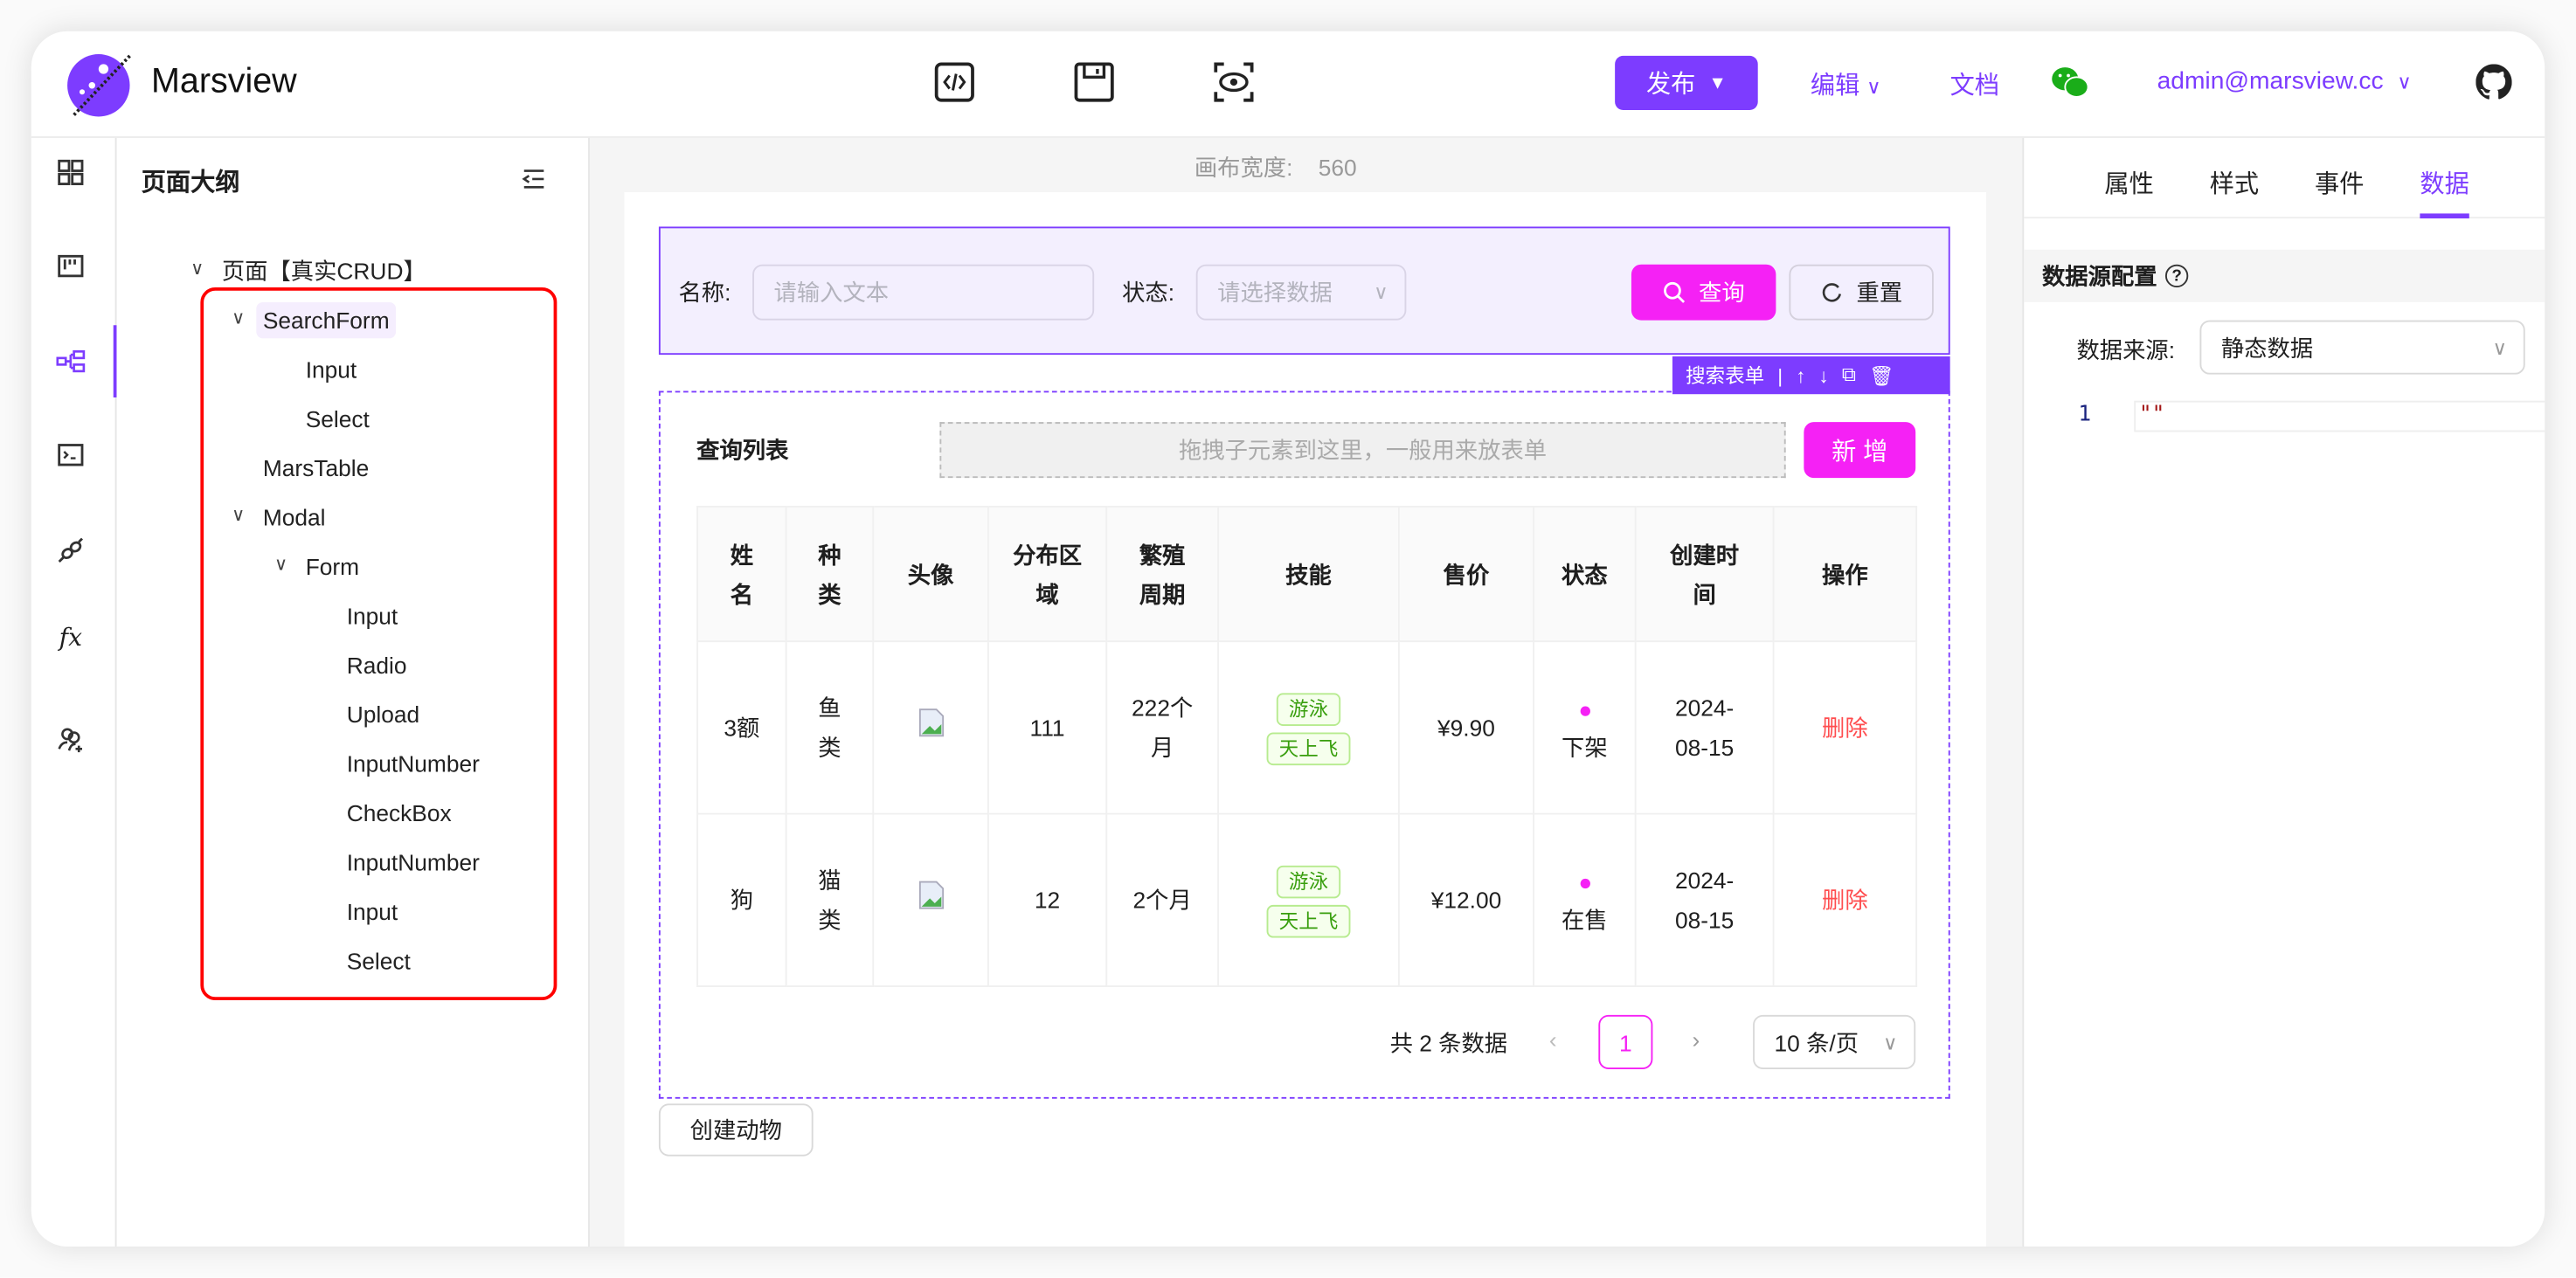 The height and width of the screenshot is (1278, 2576). What do you see at coordinates (1849, 375) in the screenshot?
I see `copy-icon: ⧉` at bounding box center [1849, 375].